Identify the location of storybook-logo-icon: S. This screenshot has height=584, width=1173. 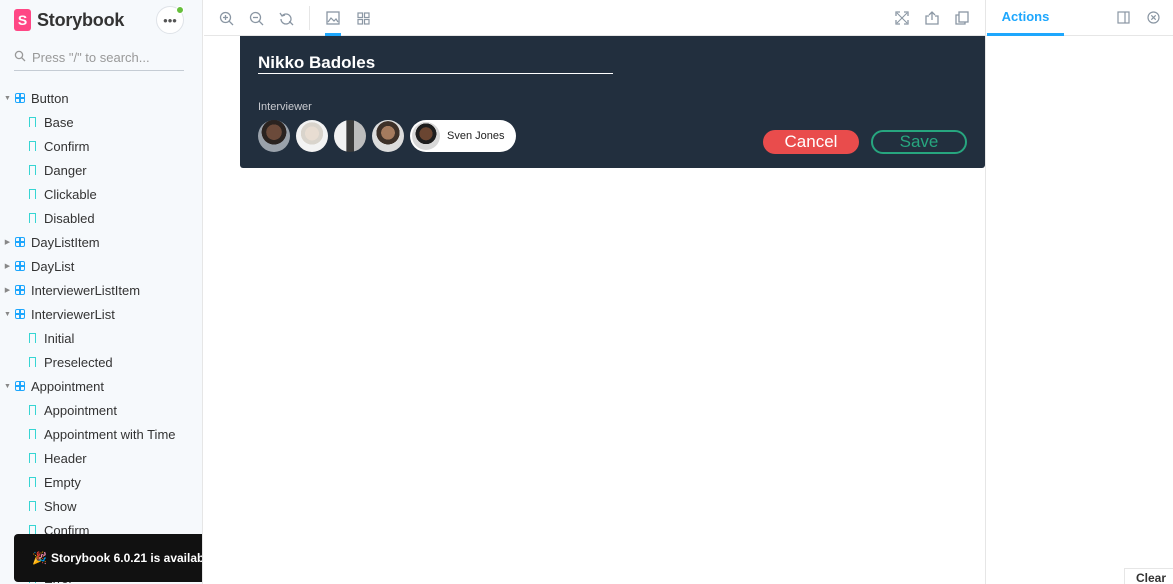
(22, 20).